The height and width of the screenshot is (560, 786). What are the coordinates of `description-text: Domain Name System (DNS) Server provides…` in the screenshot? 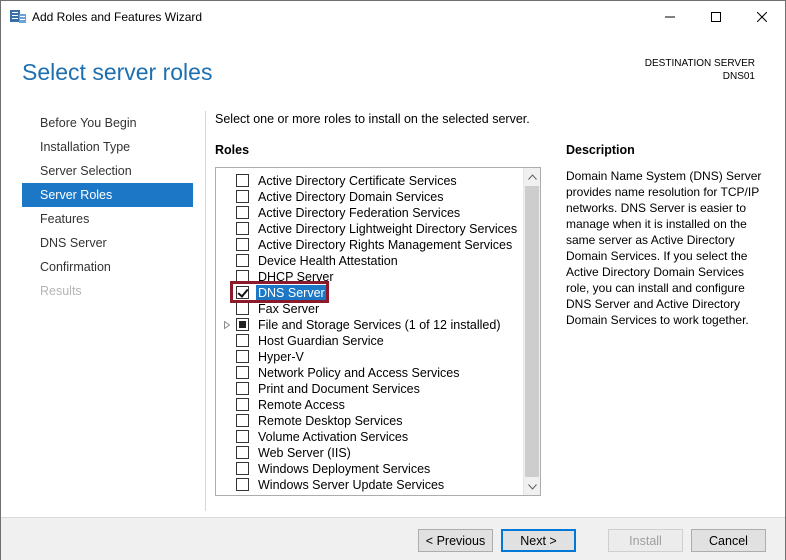 It's located at (664, 248).